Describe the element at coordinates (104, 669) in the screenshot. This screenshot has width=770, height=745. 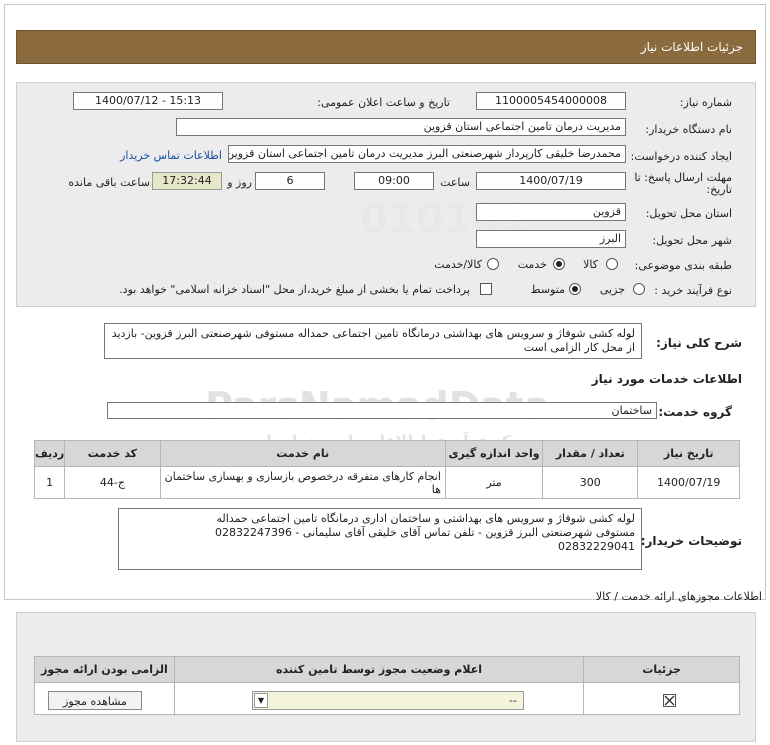
I see `permit-col-required: الزامی بودن ارائه مجوز` at that location.